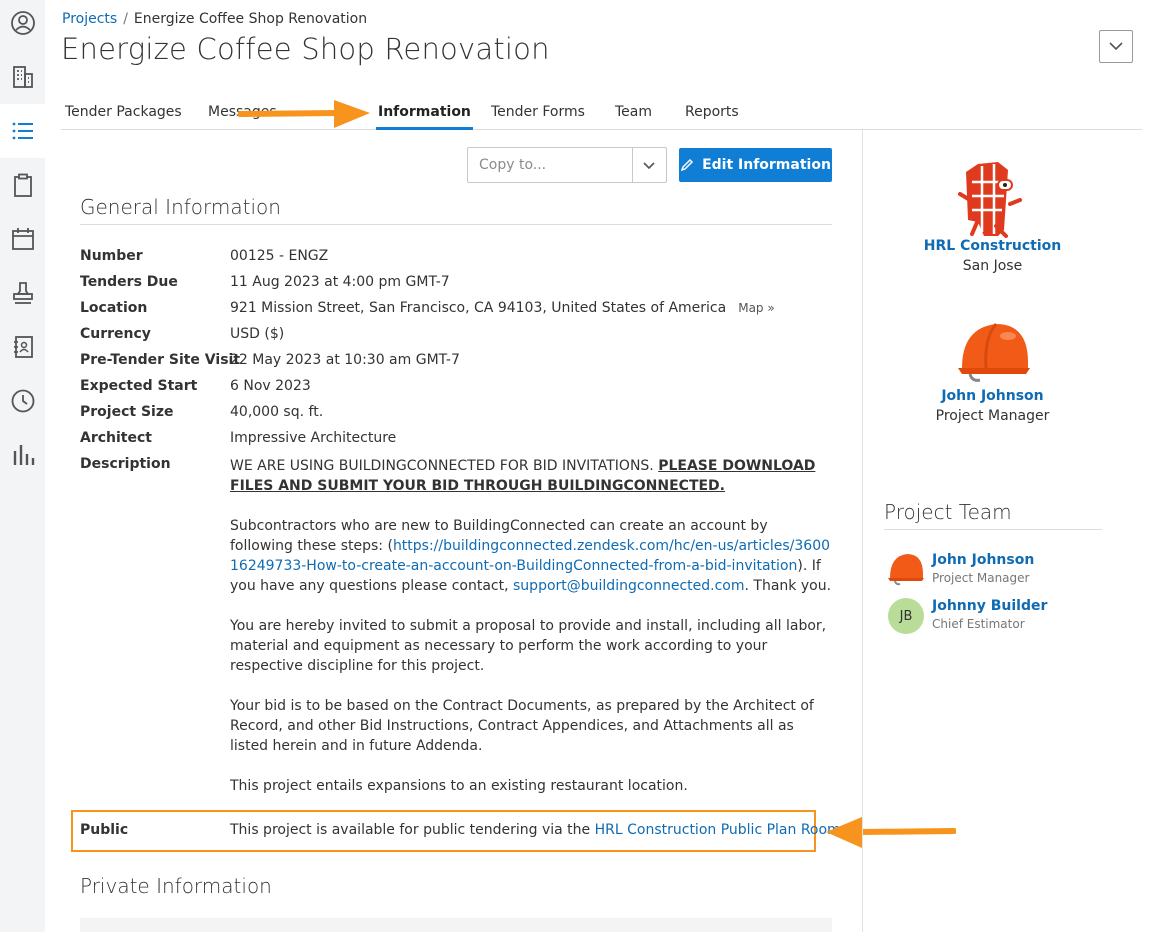 This screenshot has width=1152, height=932. Describe the element at coordinates (123, 117) in the screenshot. I see `tab-tender-packages: Tender Packages` at that location.